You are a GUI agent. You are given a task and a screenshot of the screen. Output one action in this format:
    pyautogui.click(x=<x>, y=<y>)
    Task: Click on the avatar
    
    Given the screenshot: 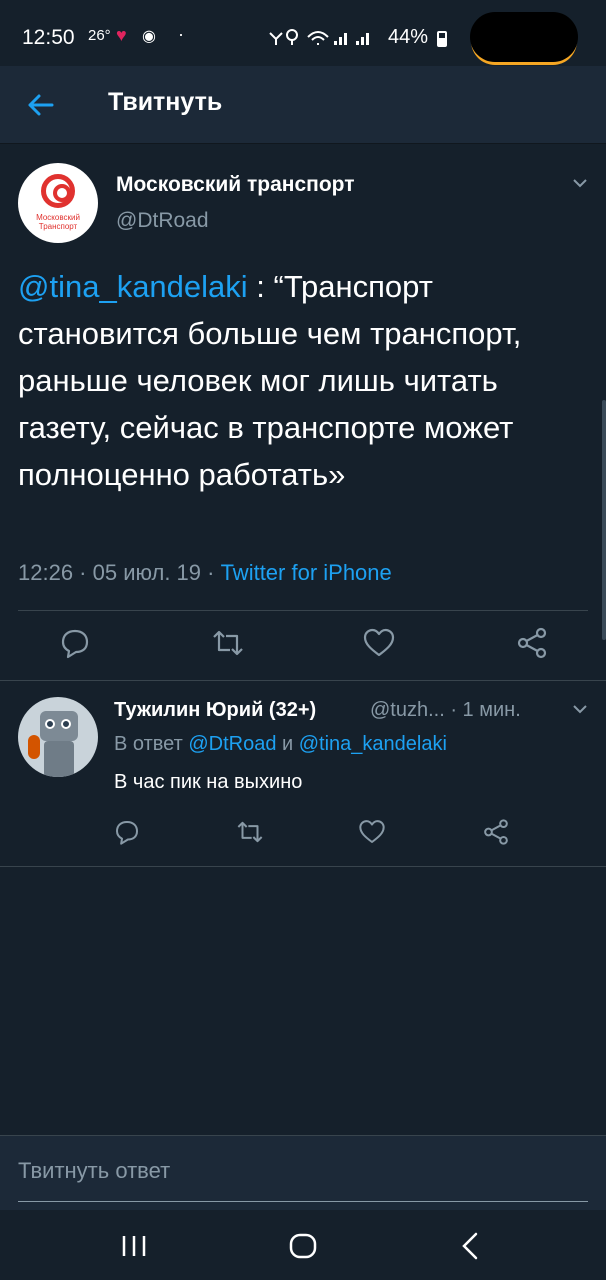 What is the action you would take?
    pyautogui.click(x=58, y=737)
    